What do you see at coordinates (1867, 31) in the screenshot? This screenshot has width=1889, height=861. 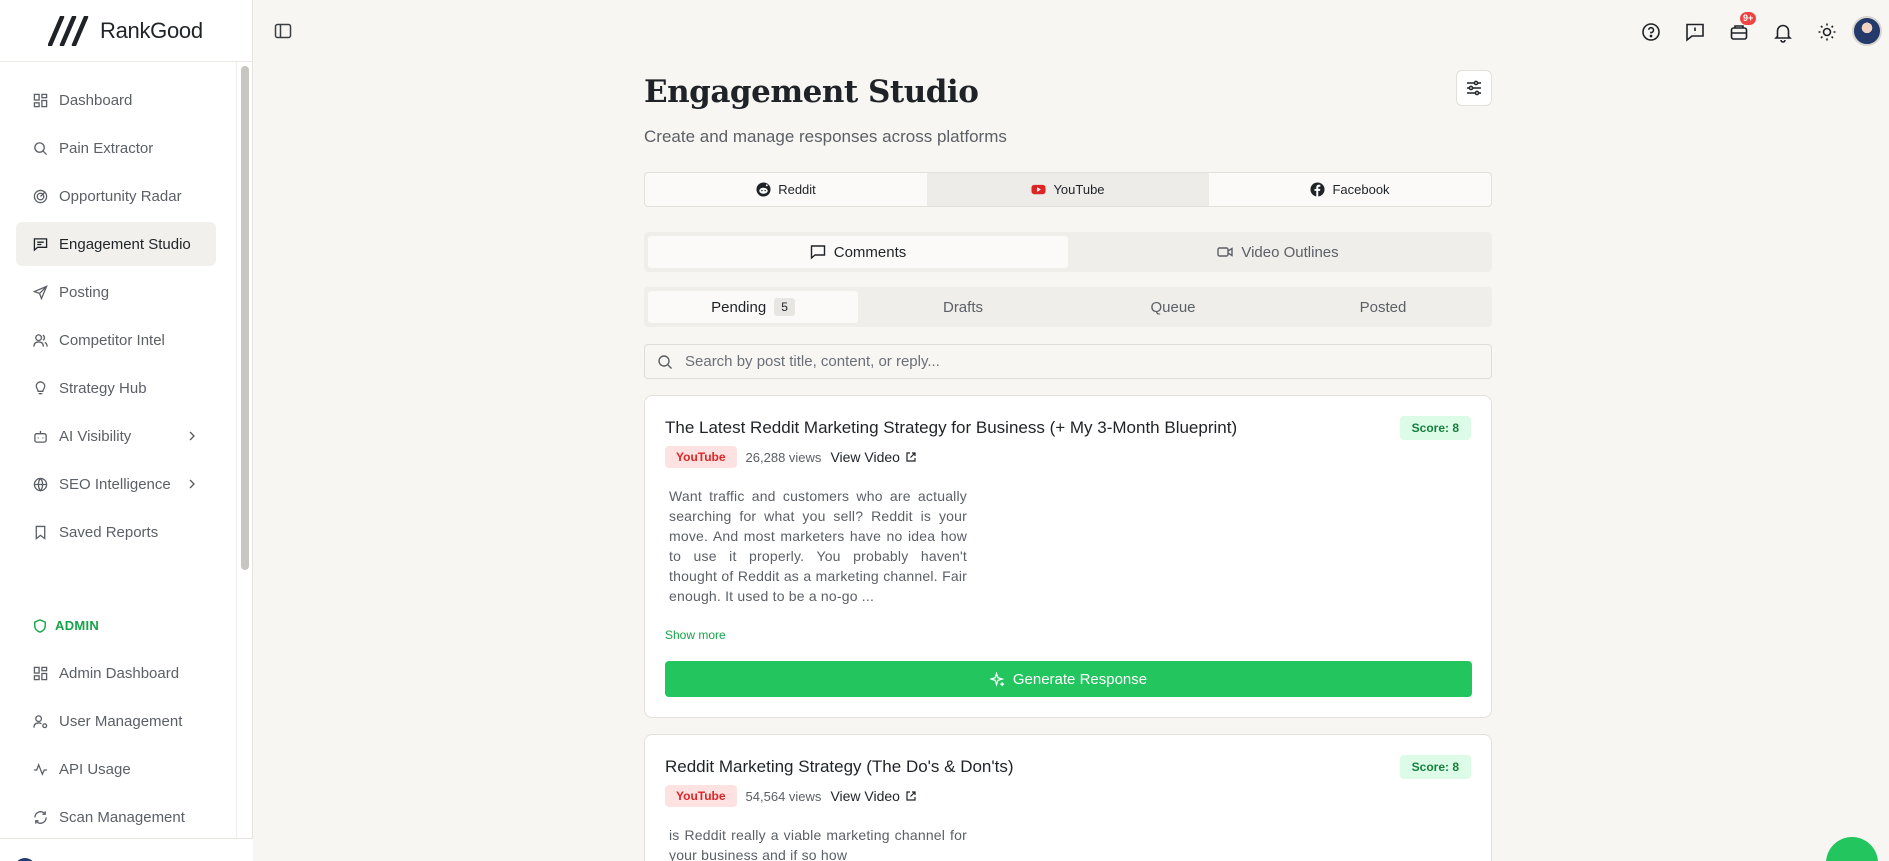 I see `user-avatar` at bounding box center [1867, 31].